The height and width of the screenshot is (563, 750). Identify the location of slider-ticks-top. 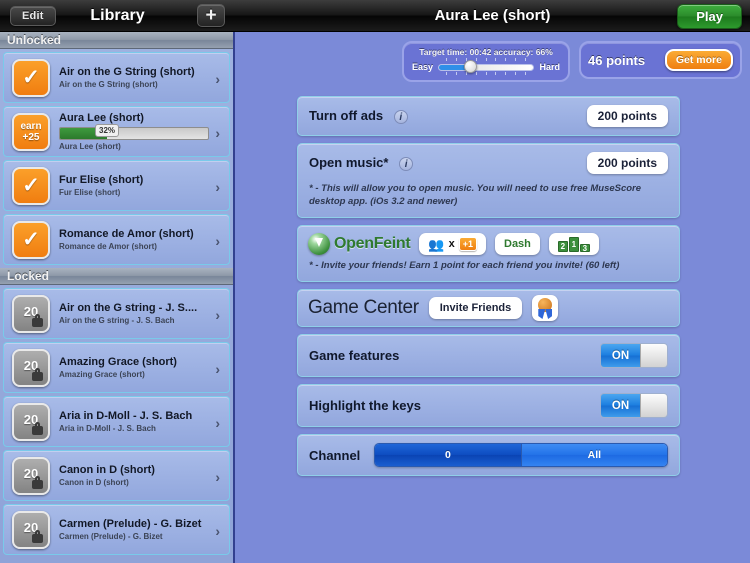
(486, 59).